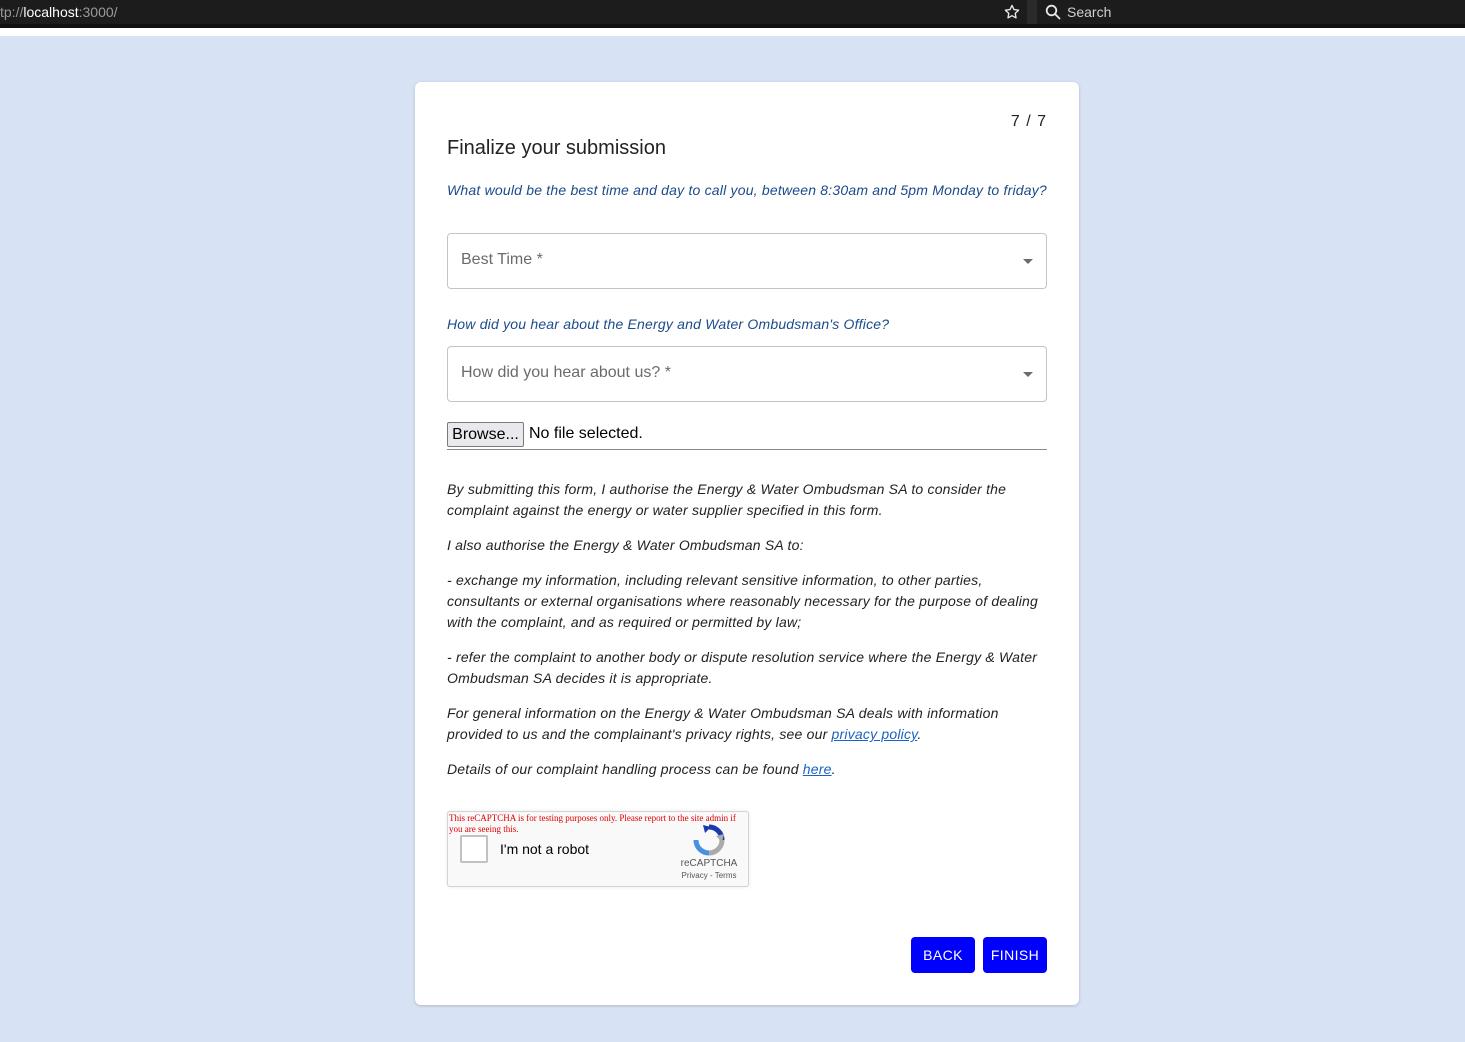 The image size is (1465, 1042). What do you see at coordinates (747, 436) in the screenshot?
I see `file-upload-field: Browse... No file selected.` at bounding box center [747, 436].